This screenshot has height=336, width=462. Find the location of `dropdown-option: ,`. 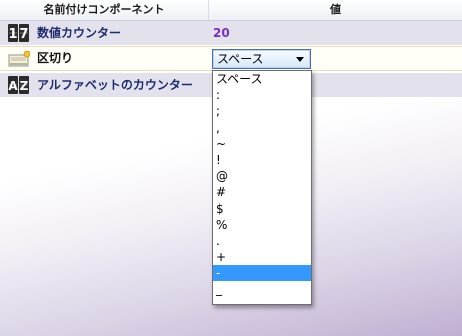

dropdown-option: , is located at coordinates (262, 128).